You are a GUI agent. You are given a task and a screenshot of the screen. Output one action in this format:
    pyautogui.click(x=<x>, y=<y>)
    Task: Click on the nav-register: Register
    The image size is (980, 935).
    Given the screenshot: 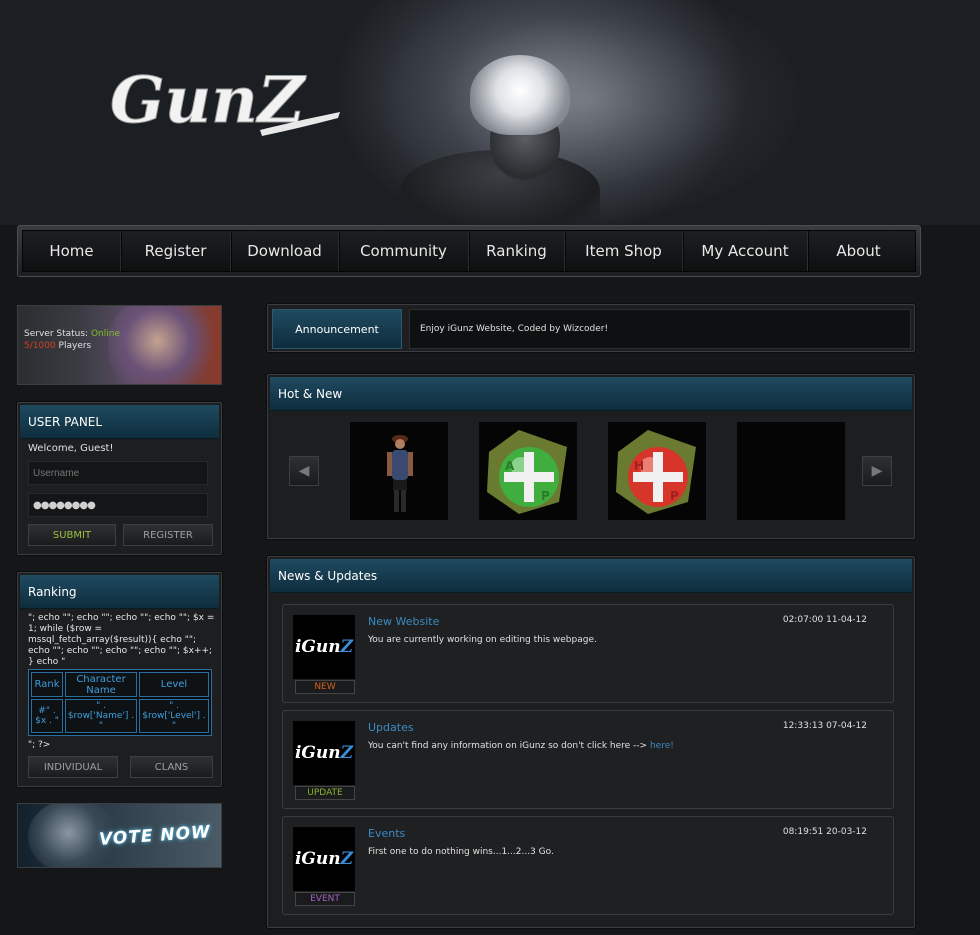 What is the action you would take?
    pyautogui.click(x=176, y=251)
    